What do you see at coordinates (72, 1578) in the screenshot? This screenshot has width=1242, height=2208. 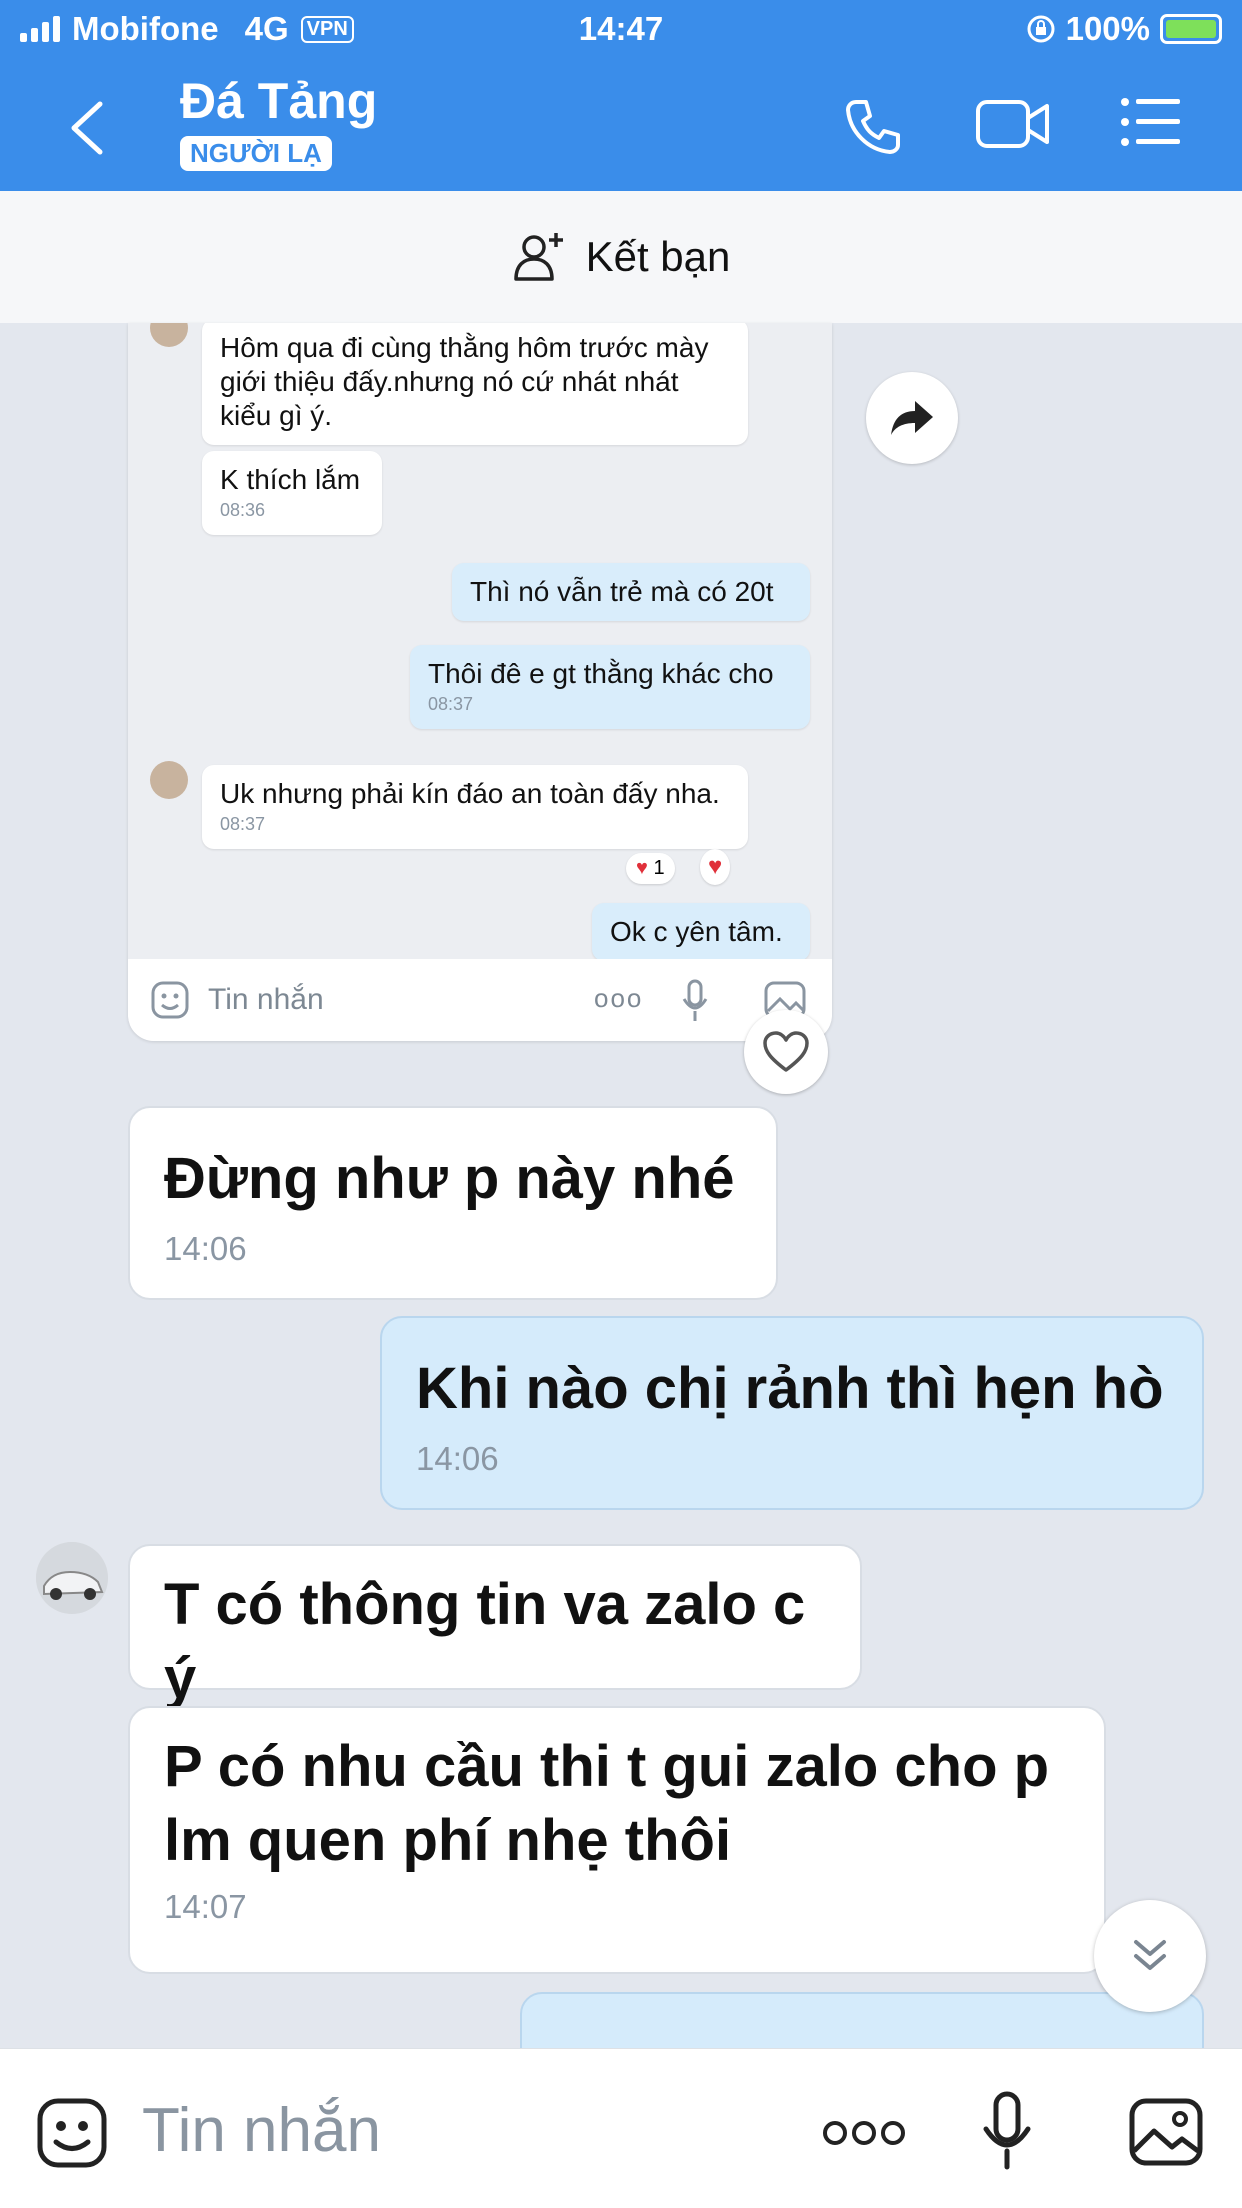 I see `avatar` at bounding box center [72, 1578].